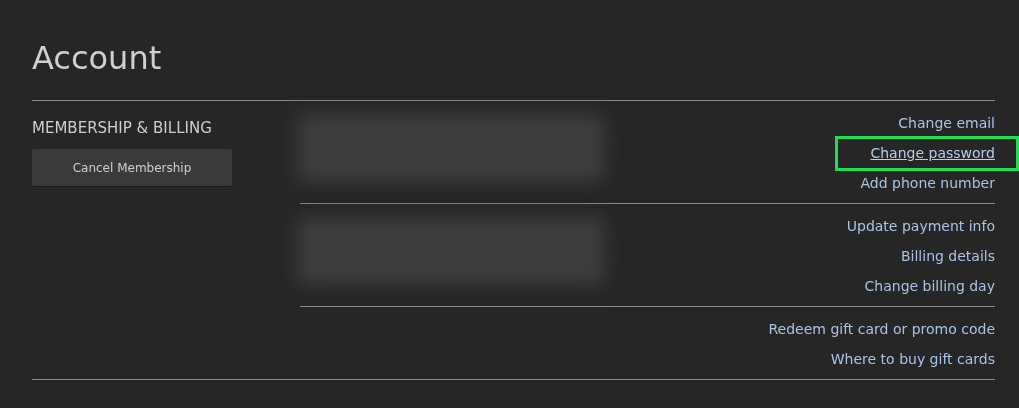  Describe the element at coordinates (920, 226) in the screenshot. I see `account-link: Update payment info` at that location.